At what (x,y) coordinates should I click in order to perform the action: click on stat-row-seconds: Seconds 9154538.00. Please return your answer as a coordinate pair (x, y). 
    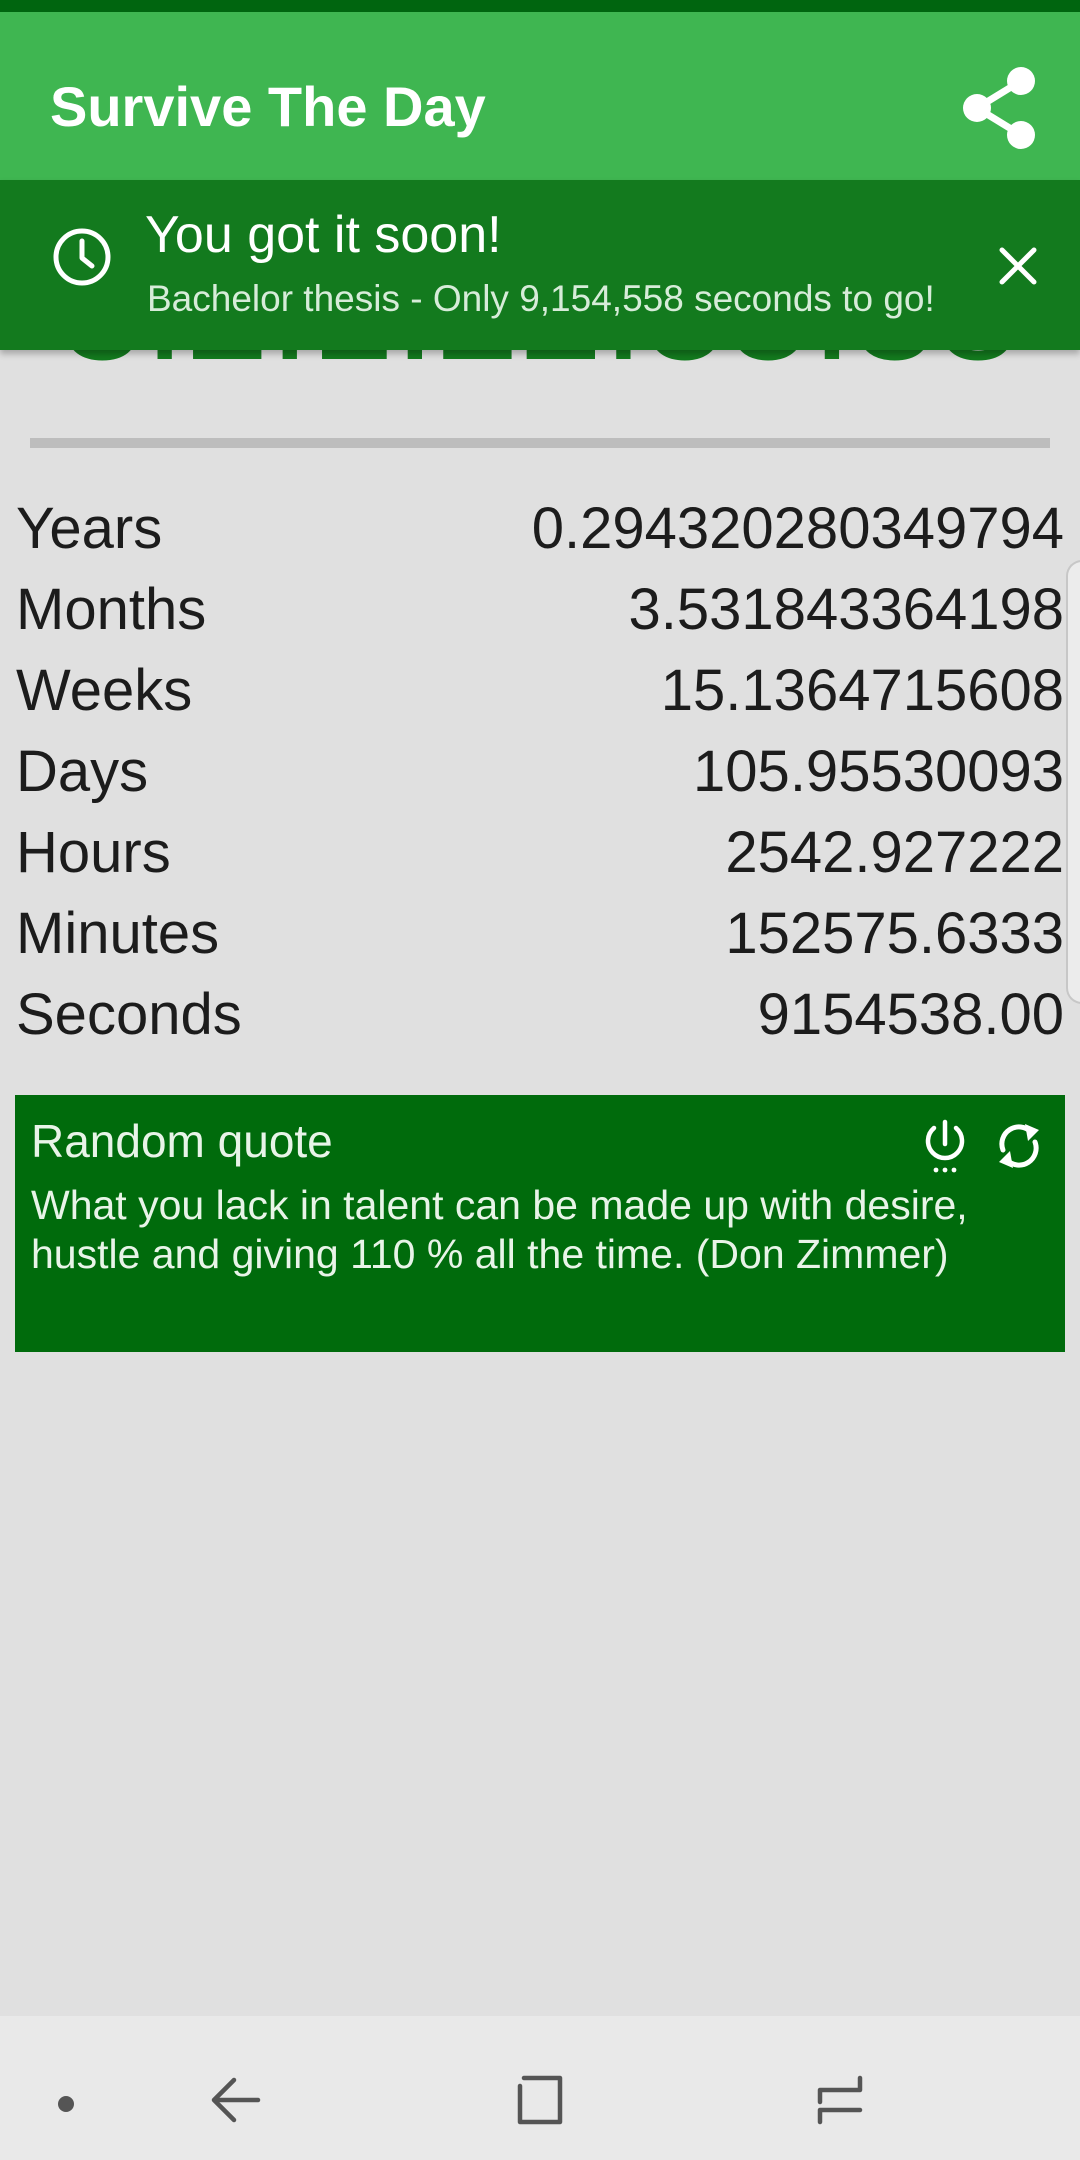
    Looking at the image, I should click on (540, 1014).